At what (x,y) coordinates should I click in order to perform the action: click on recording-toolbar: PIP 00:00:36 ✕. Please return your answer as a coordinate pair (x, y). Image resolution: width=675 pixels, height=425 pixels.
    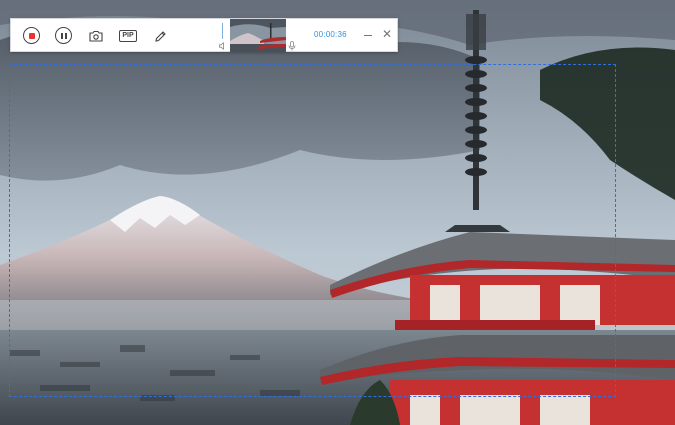
    Looking at the image, I should click on (204, 35).